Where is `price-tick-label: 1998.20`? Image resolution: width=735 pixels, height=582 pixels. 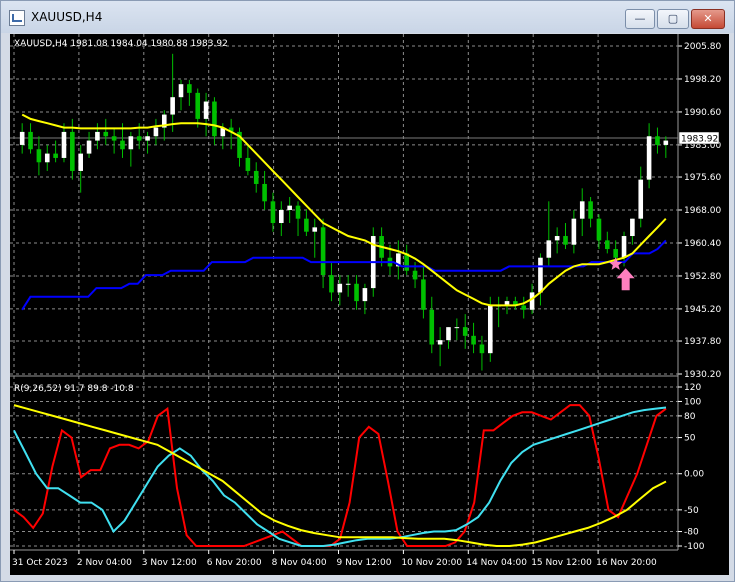 price-tick-label: 1998.20 is located at coordinates (702, 80).